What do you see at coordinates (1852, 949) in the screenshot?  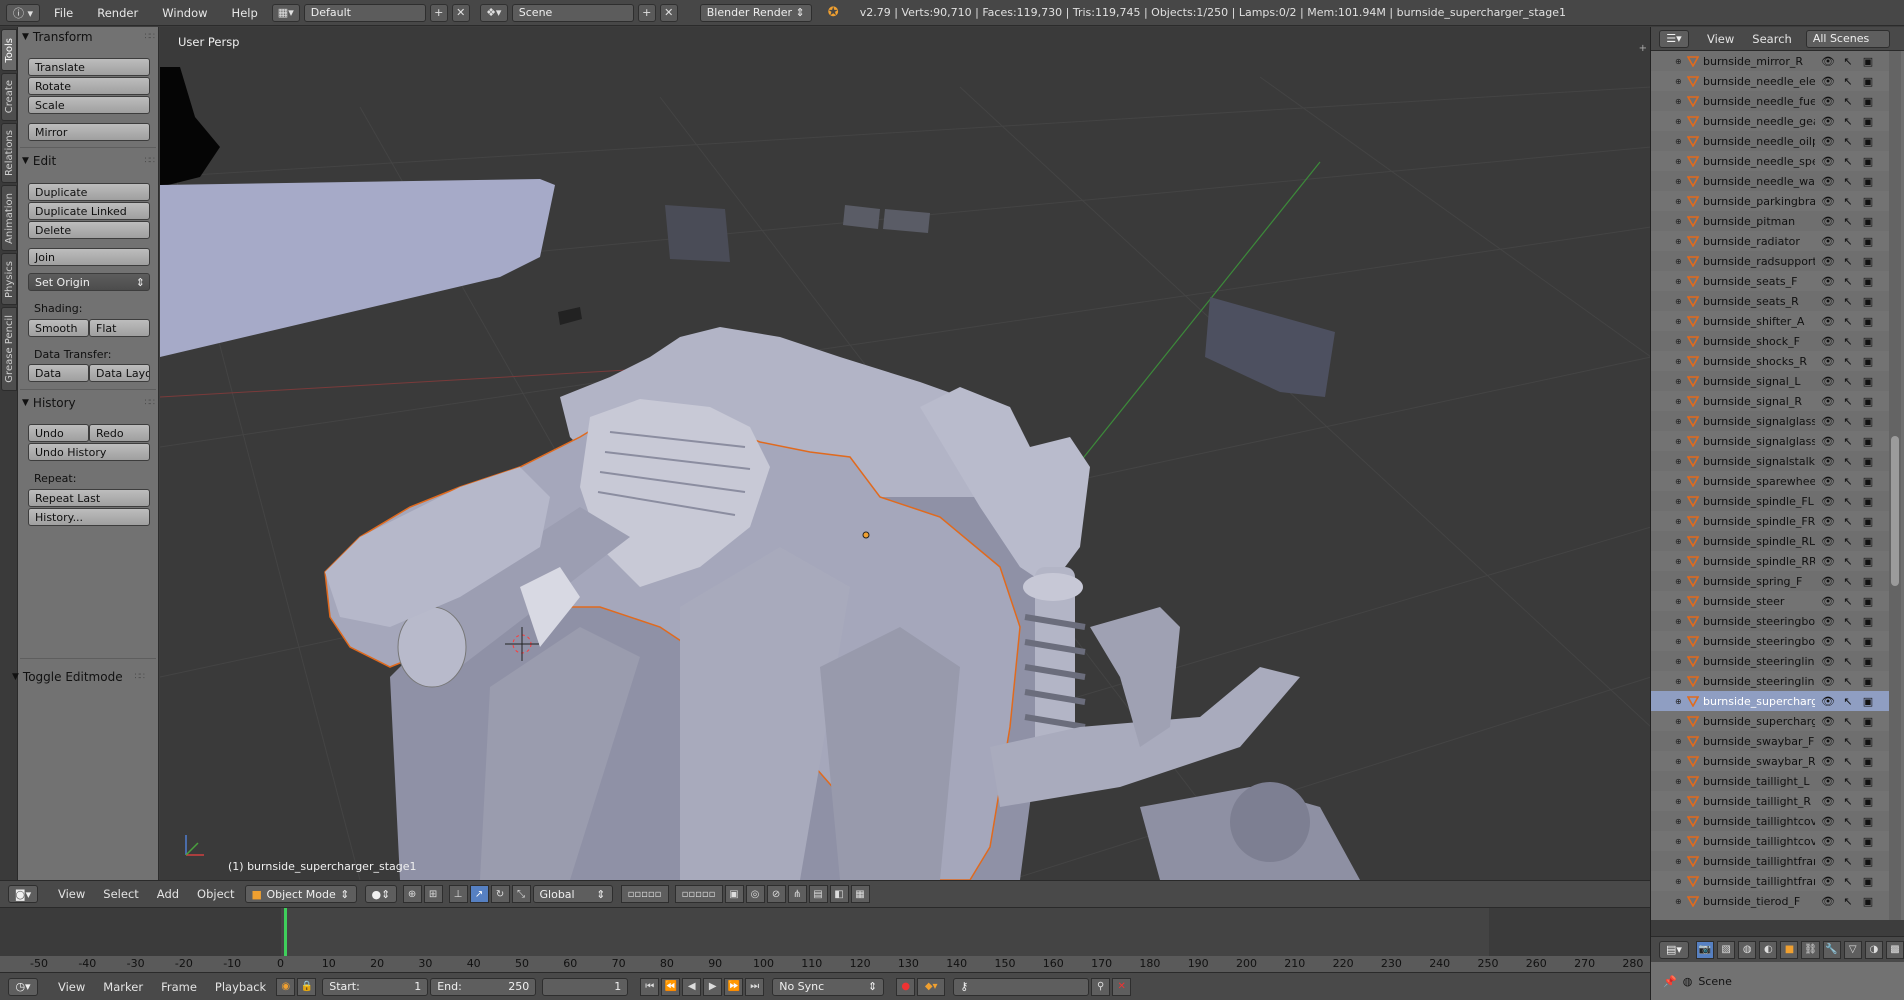 I see `data-tab-icon: ▽` at bounding box center [1852, 949].